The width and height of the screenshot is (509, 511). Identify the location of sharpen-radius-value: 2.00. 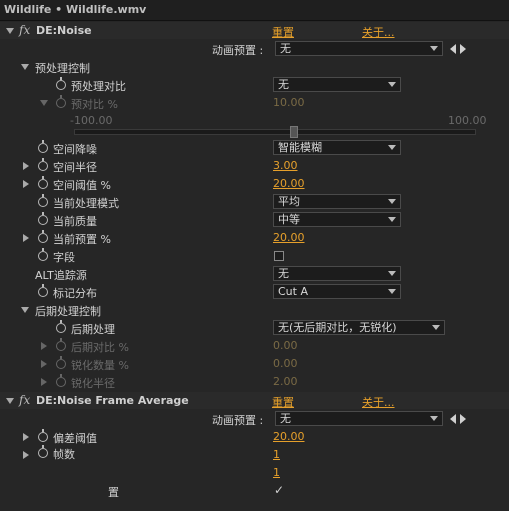
(285, 381).